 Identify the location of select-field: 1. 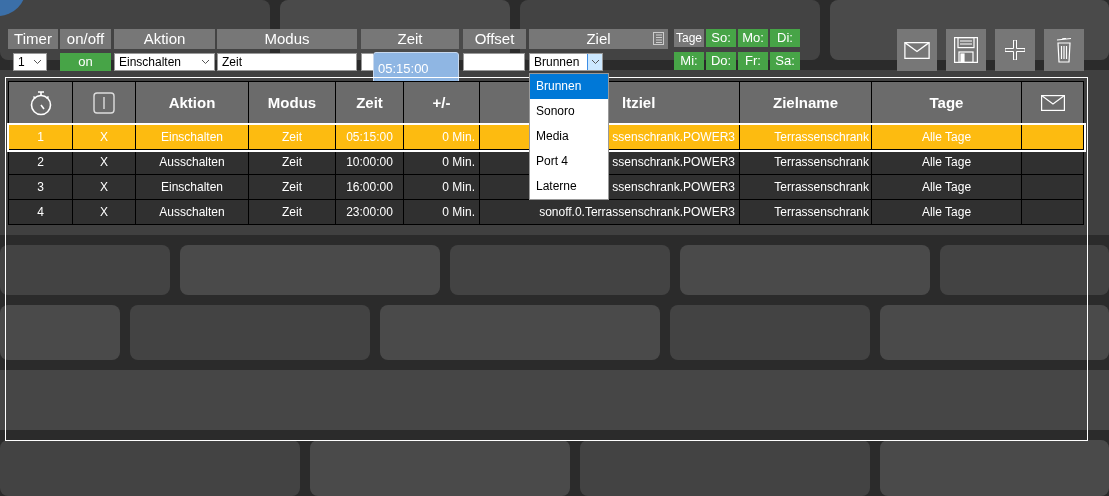
(30, 62).